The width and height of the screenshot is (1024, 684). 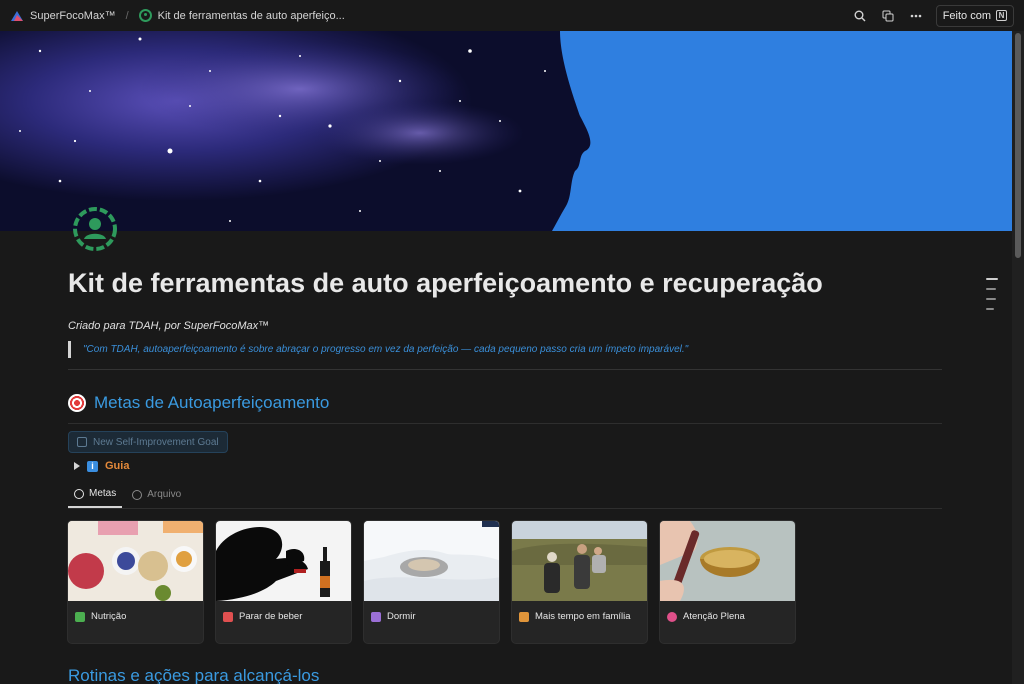 What do you see at coordinates (17, 15) in the screenshot?
I see `workspace-logo-icon` at bounding box center [17, 15].